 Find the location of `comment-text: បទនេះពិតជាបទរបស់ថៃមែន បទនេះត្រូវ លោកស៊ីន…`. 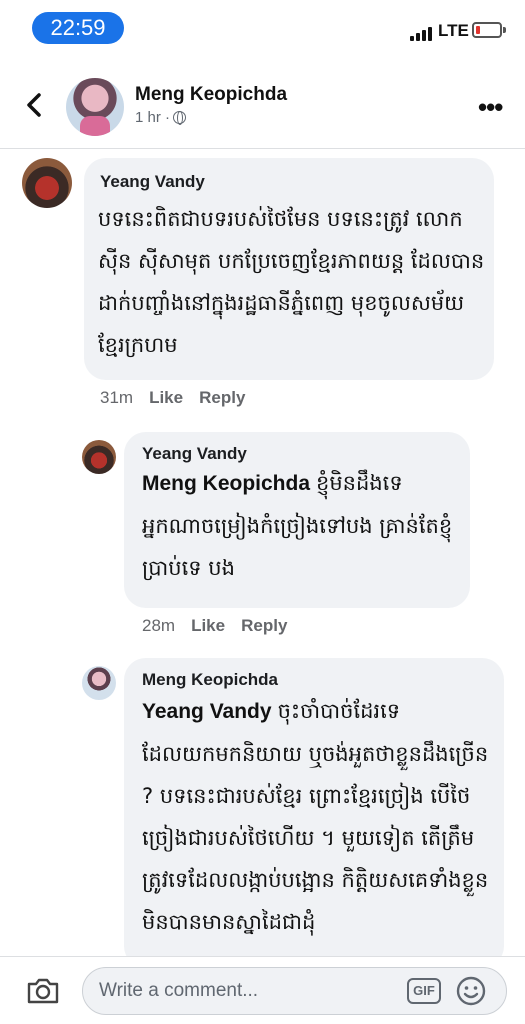

comment-text: បទនេះពិតជាបទរបស់ថៃមែន បទនេះត្រូវ លោកស៊ីន… is located at coordinates (293, 282).